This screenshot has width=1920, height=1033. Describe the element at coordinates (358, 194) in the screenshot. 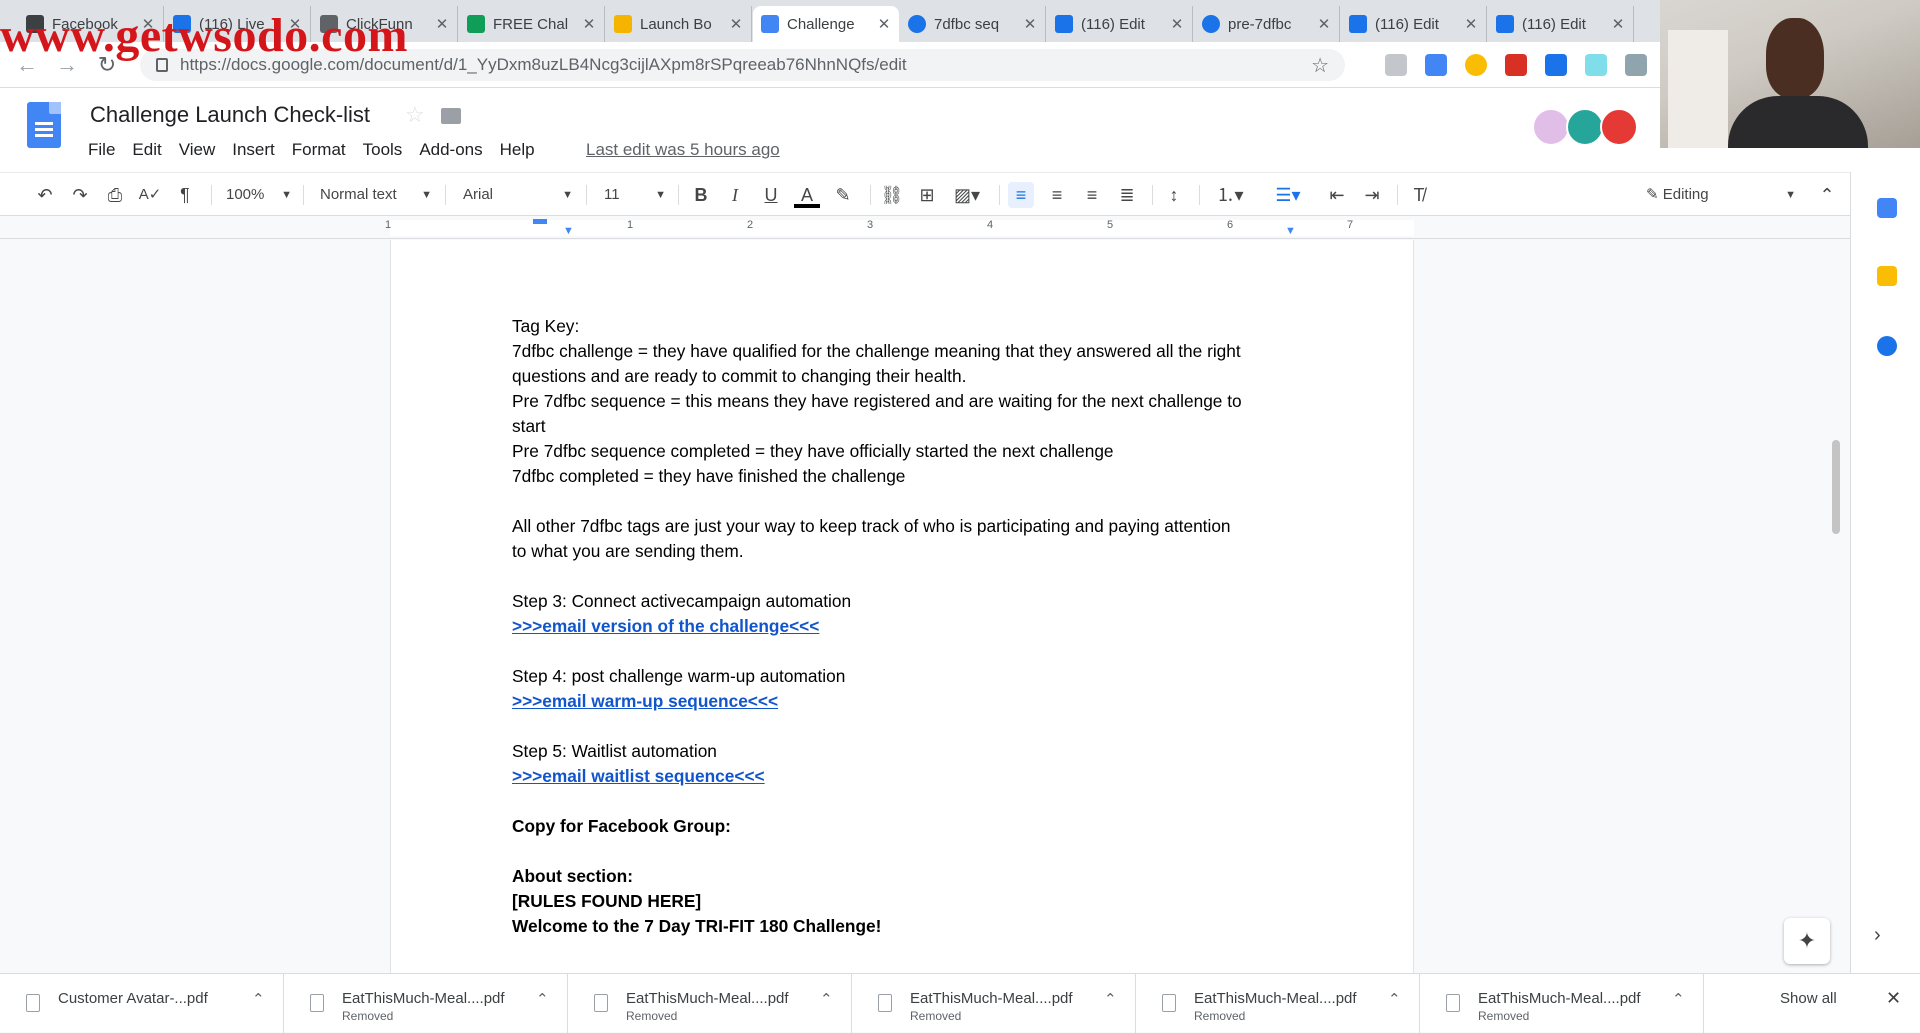

I see `style-value: Normal text` at that location.